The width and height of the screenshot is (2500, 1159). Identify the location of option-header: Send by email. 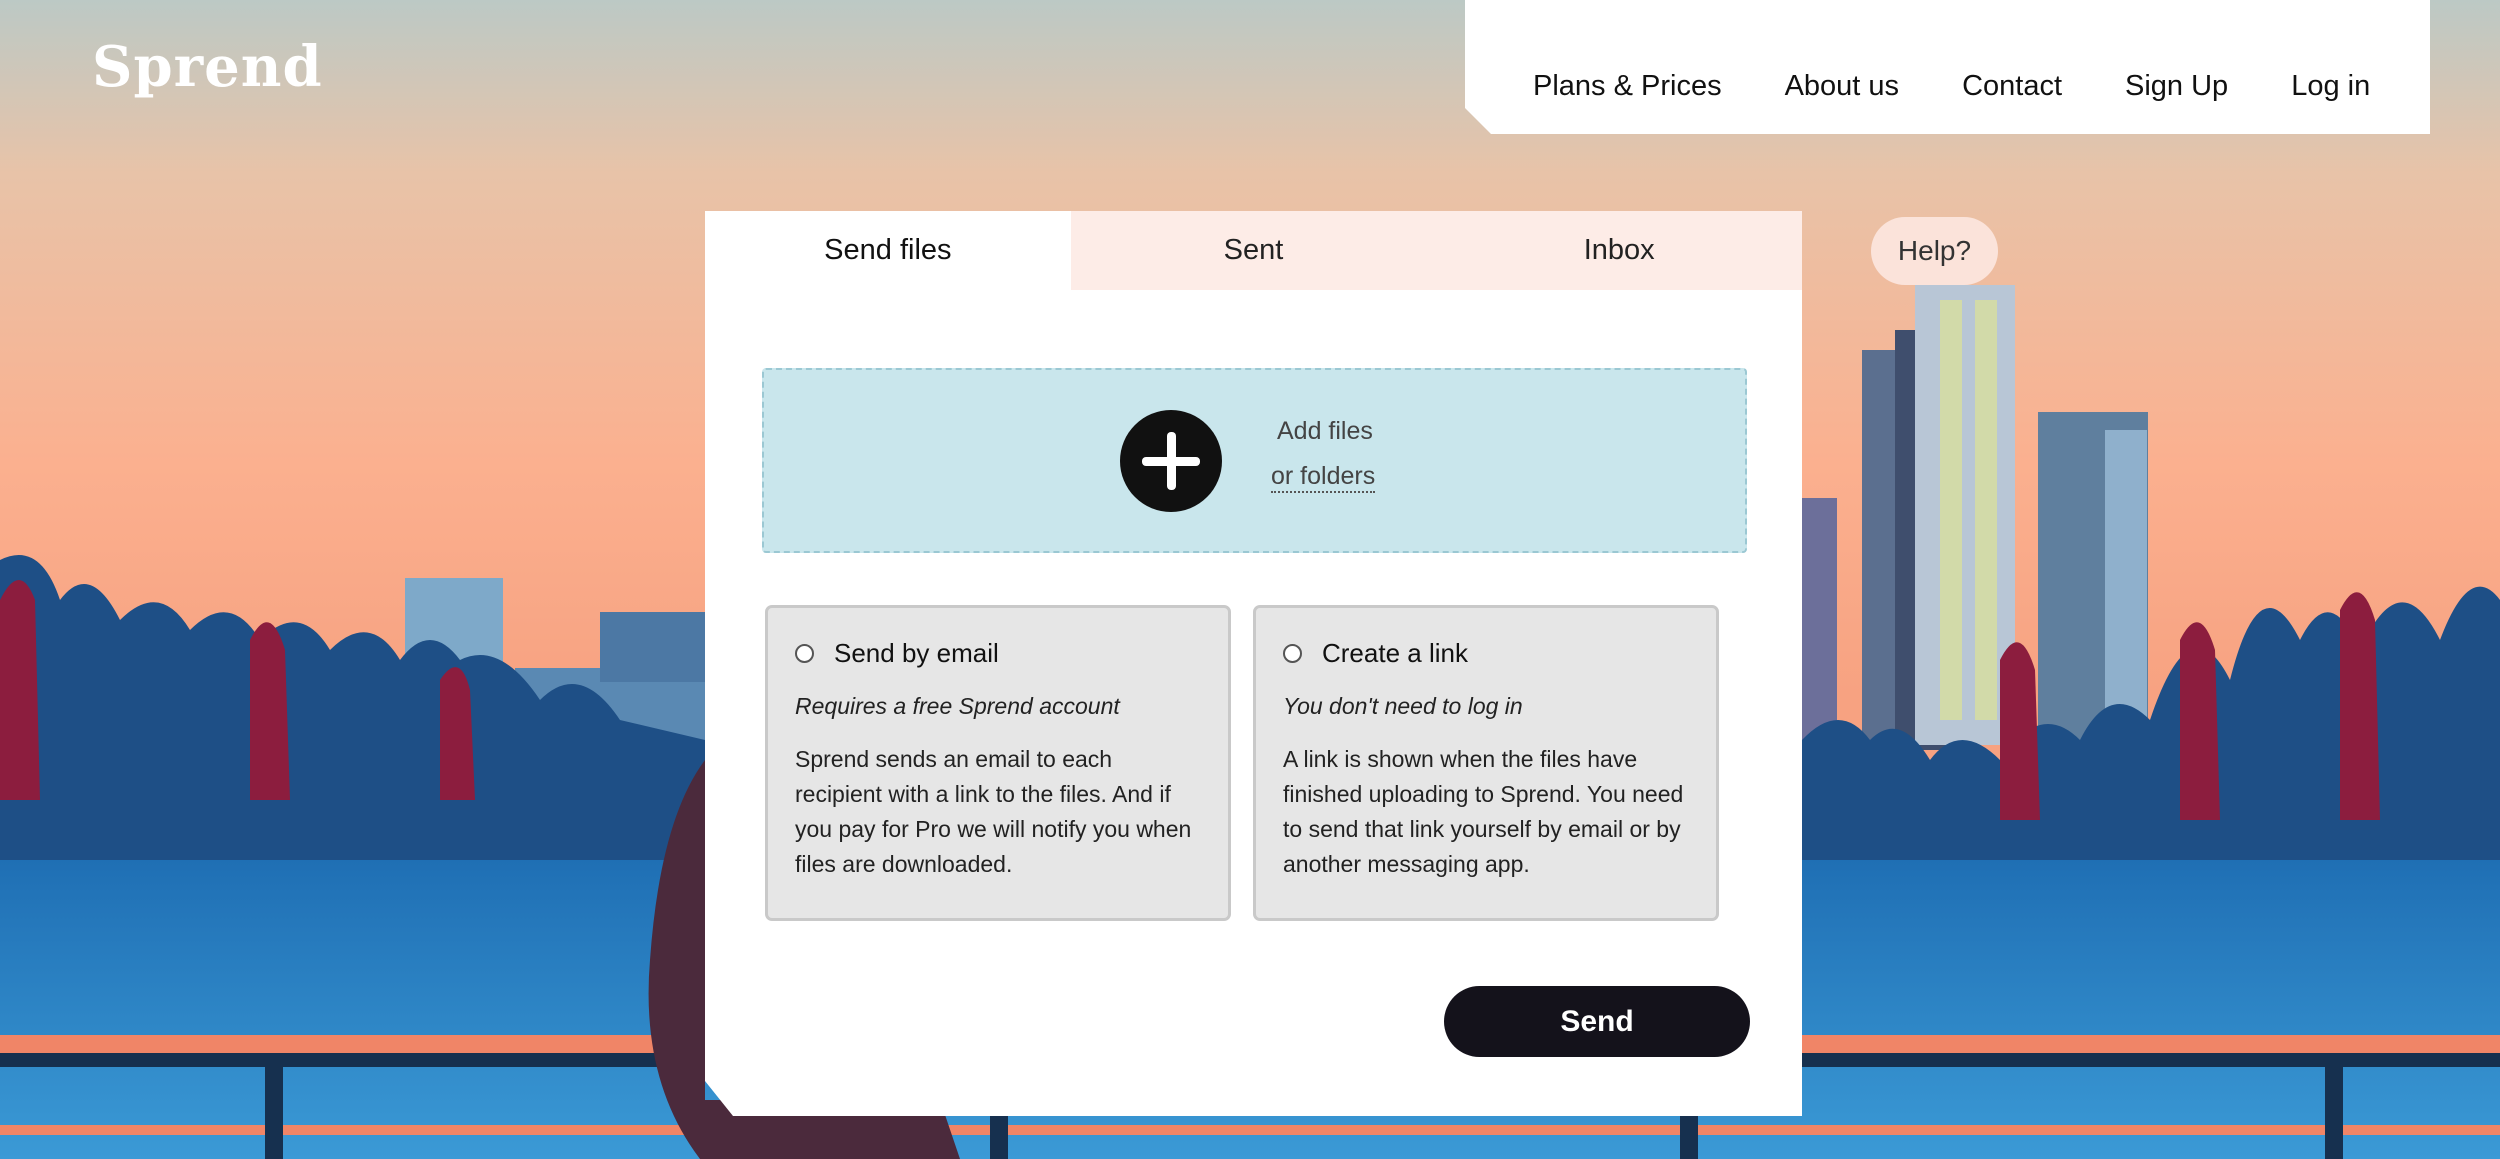
(998, 653).